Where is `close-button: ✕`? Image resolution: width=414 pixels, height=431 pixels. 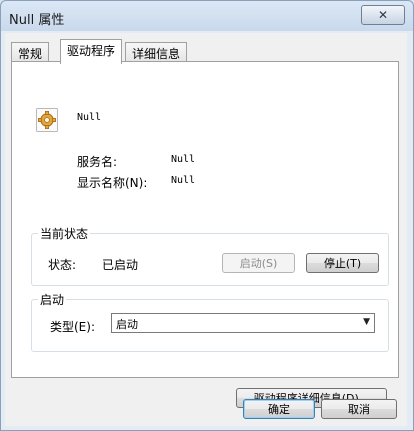
close-button: ✕ is located at coordinates (383, 15).